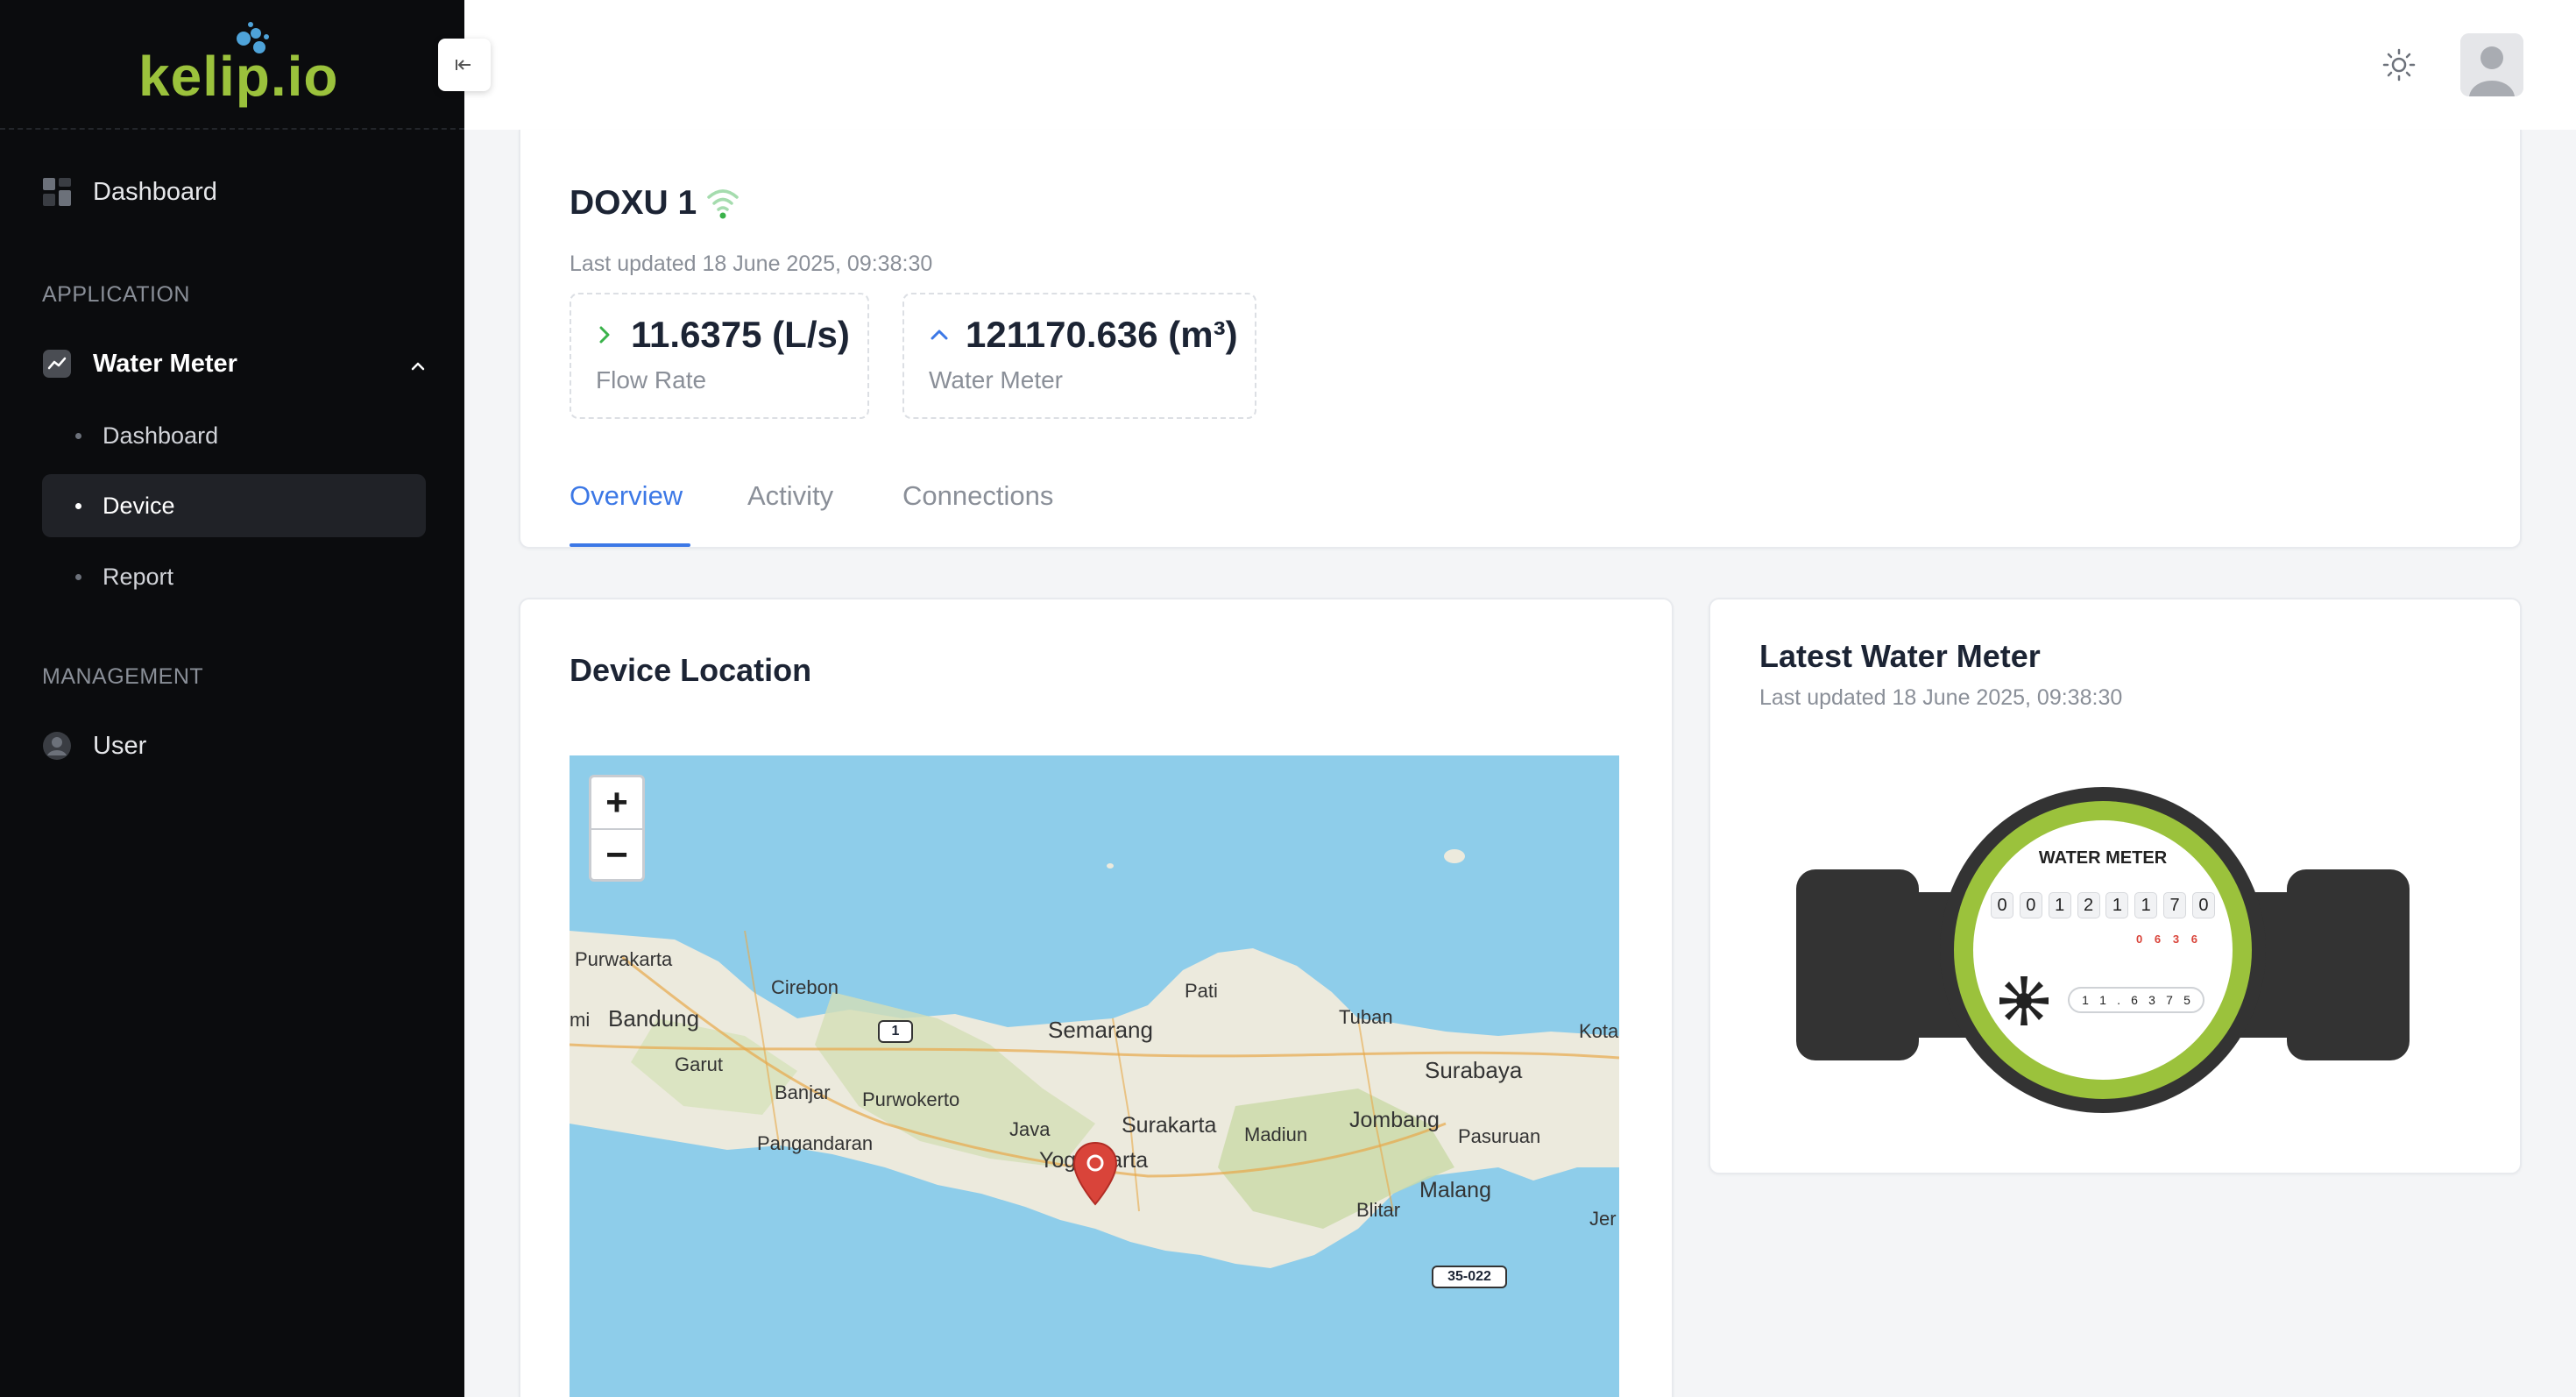 The image size is (2576, 1397). What do you see at coordinates (805, 987) in the screenshot?
I see `map-label-cirebon: Cirebon` at bounding box center [805, 987].